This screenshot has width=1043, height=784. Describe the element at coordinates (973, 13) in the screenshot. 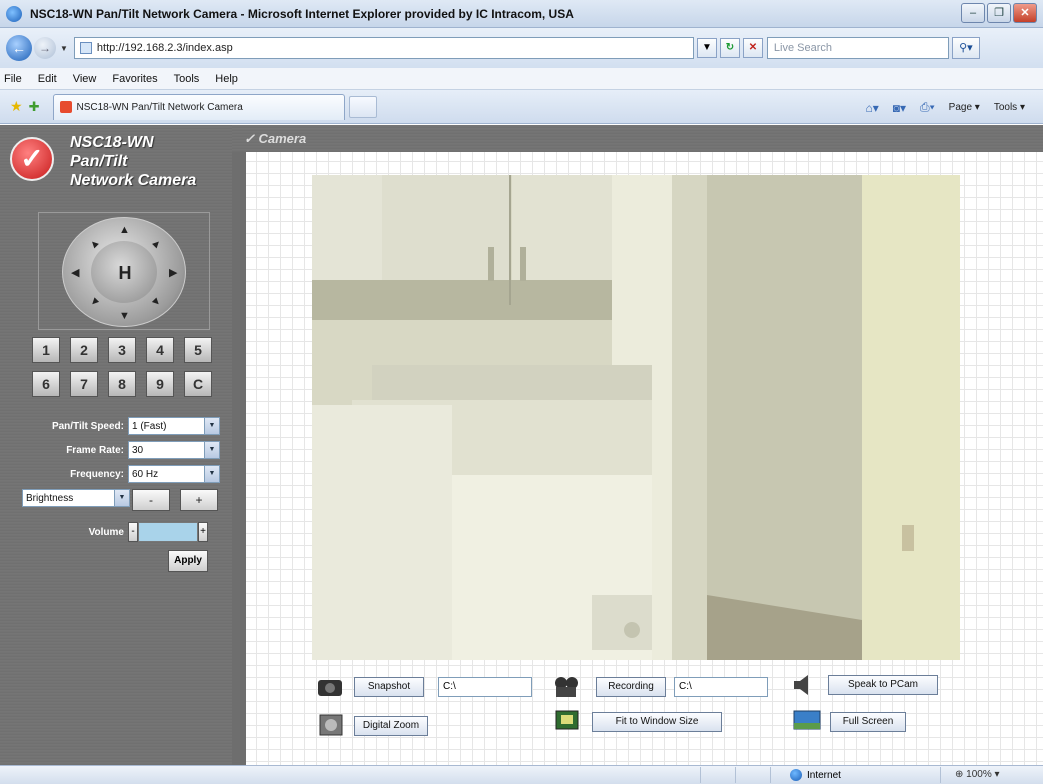

I see `minimize-button: –` at that location.